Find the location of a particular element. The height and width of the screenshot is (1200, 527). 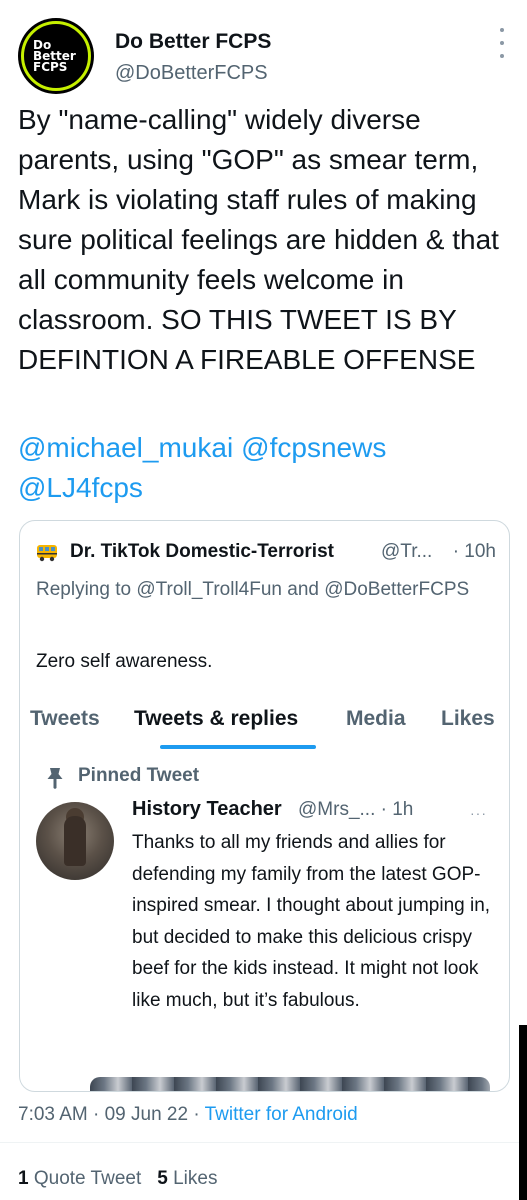

pinned-author-name: History Teacher is located at coordinates (207, 809).